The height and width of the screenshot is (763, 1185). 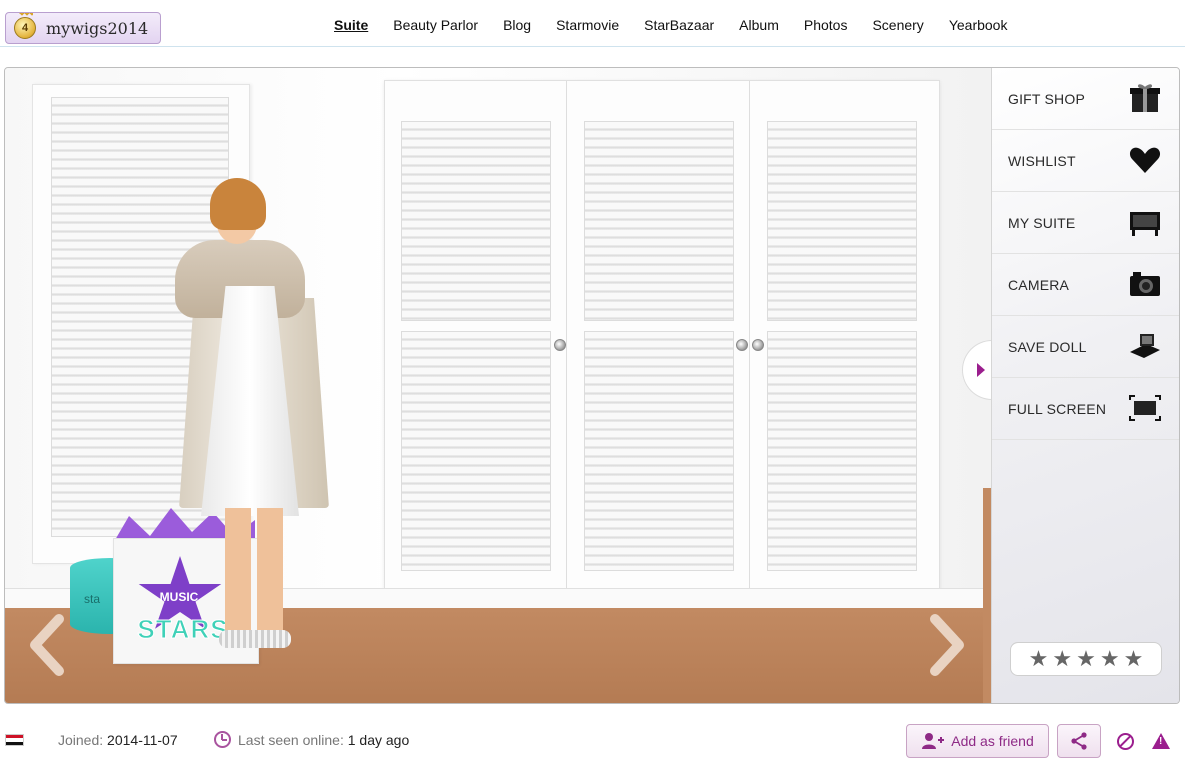 I want to click on add-friend-button: Add as friend, so click(x=977, y=741).